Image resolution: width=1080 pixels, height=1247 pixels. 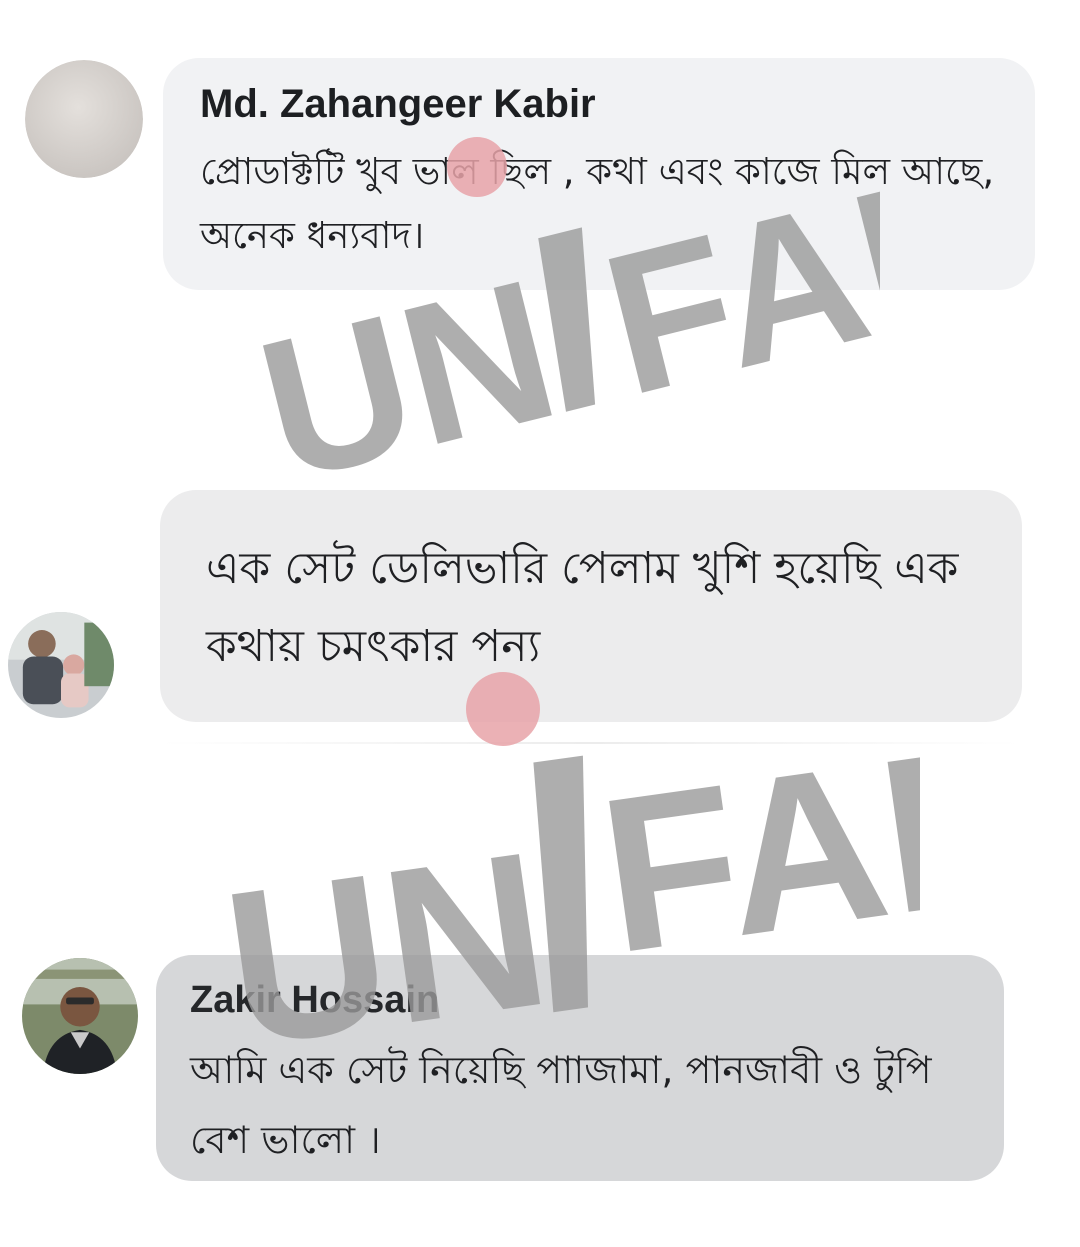 What do you see at coordinates (398, 104) in the screenshot?
I see `comment-author: Md. Zahangeer Kabir` at bounding box center [398, 104].